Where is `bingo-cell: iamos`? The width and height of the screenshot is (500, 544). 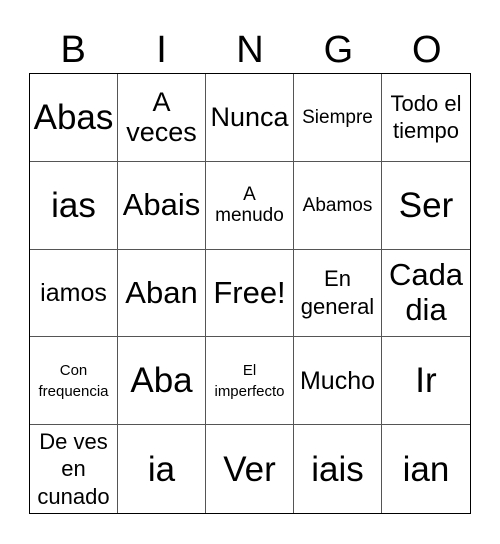 bingo-cell: iamos is located at coordinates (74, 293).